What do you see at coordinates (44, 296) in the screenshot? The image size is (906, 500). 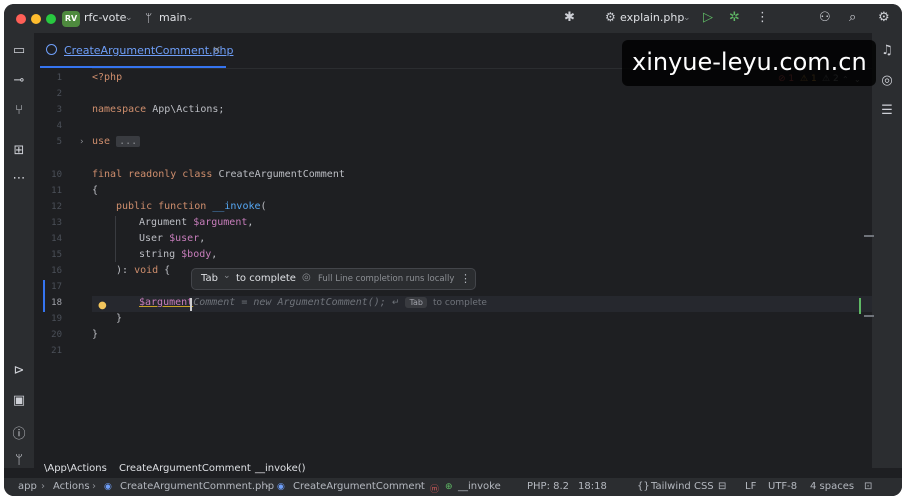 I see `vcs-change-marker` at bounding box center [44, 296].